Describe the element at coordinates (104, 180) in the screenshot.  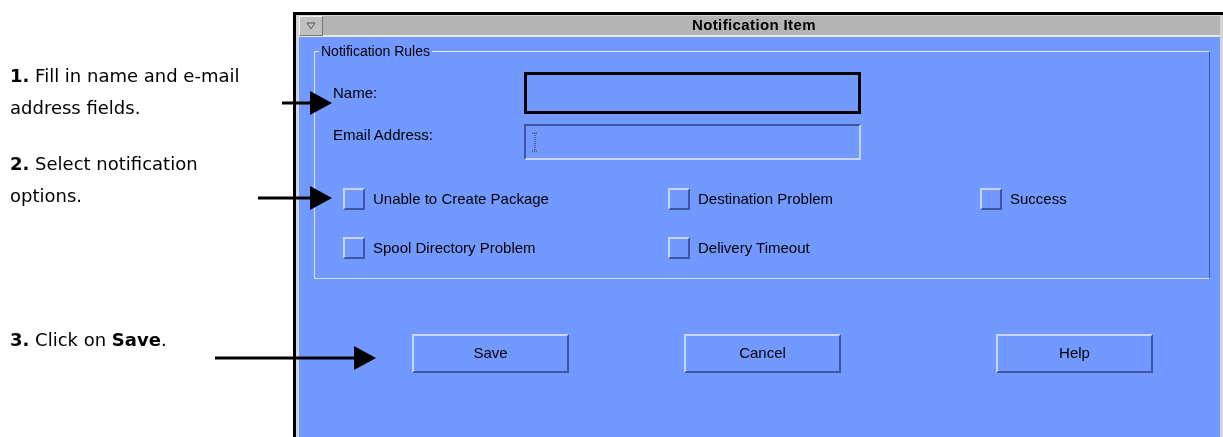
I see `step-instruction: 2. Select notification options.` at that location.